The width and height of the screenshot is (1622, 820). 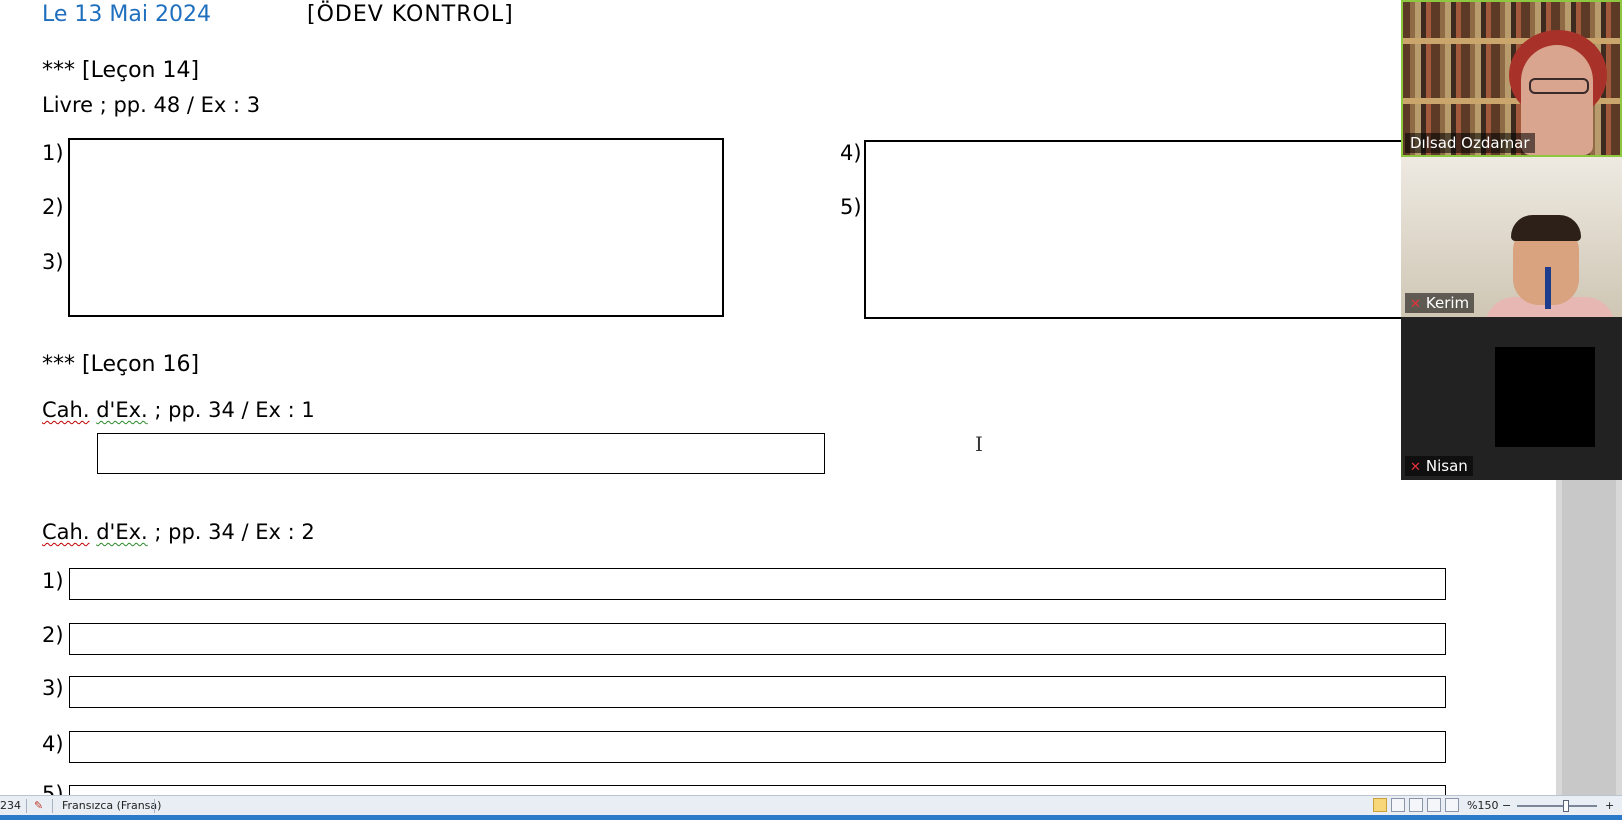 What do you see at coordinates (1546, 228) in the screenshot?
I see `participant-hair` at bounding box center [1546, 228].